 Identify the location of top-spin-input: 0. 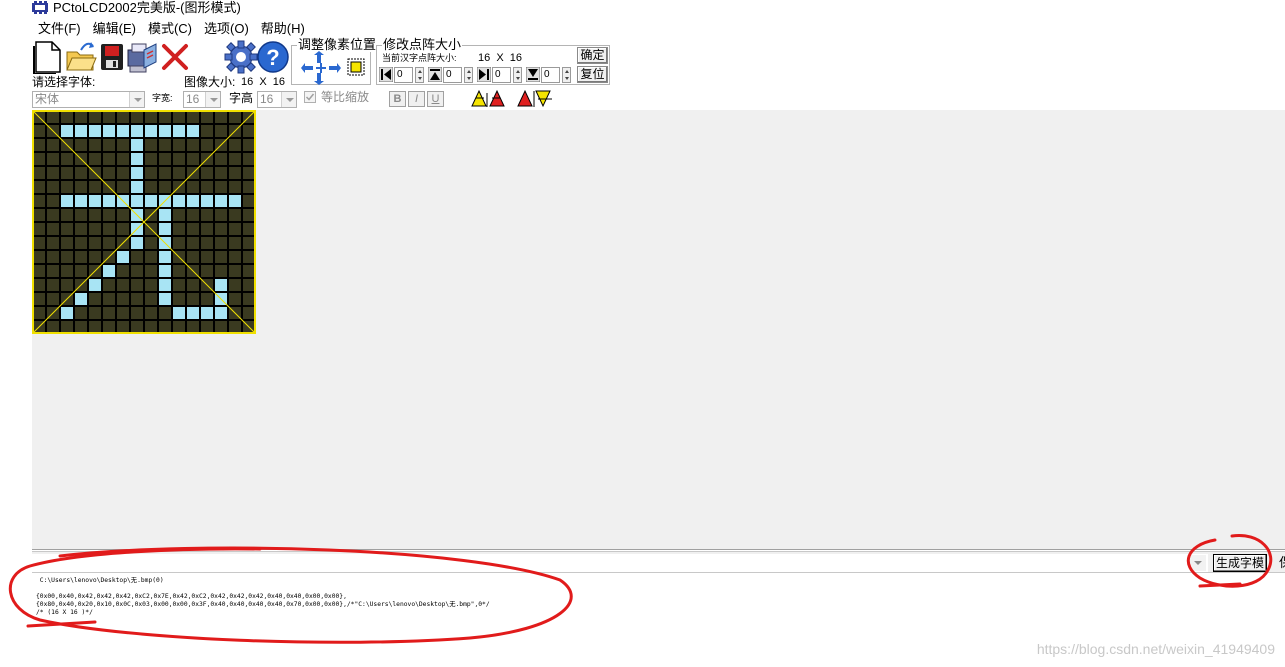
(452, 75).